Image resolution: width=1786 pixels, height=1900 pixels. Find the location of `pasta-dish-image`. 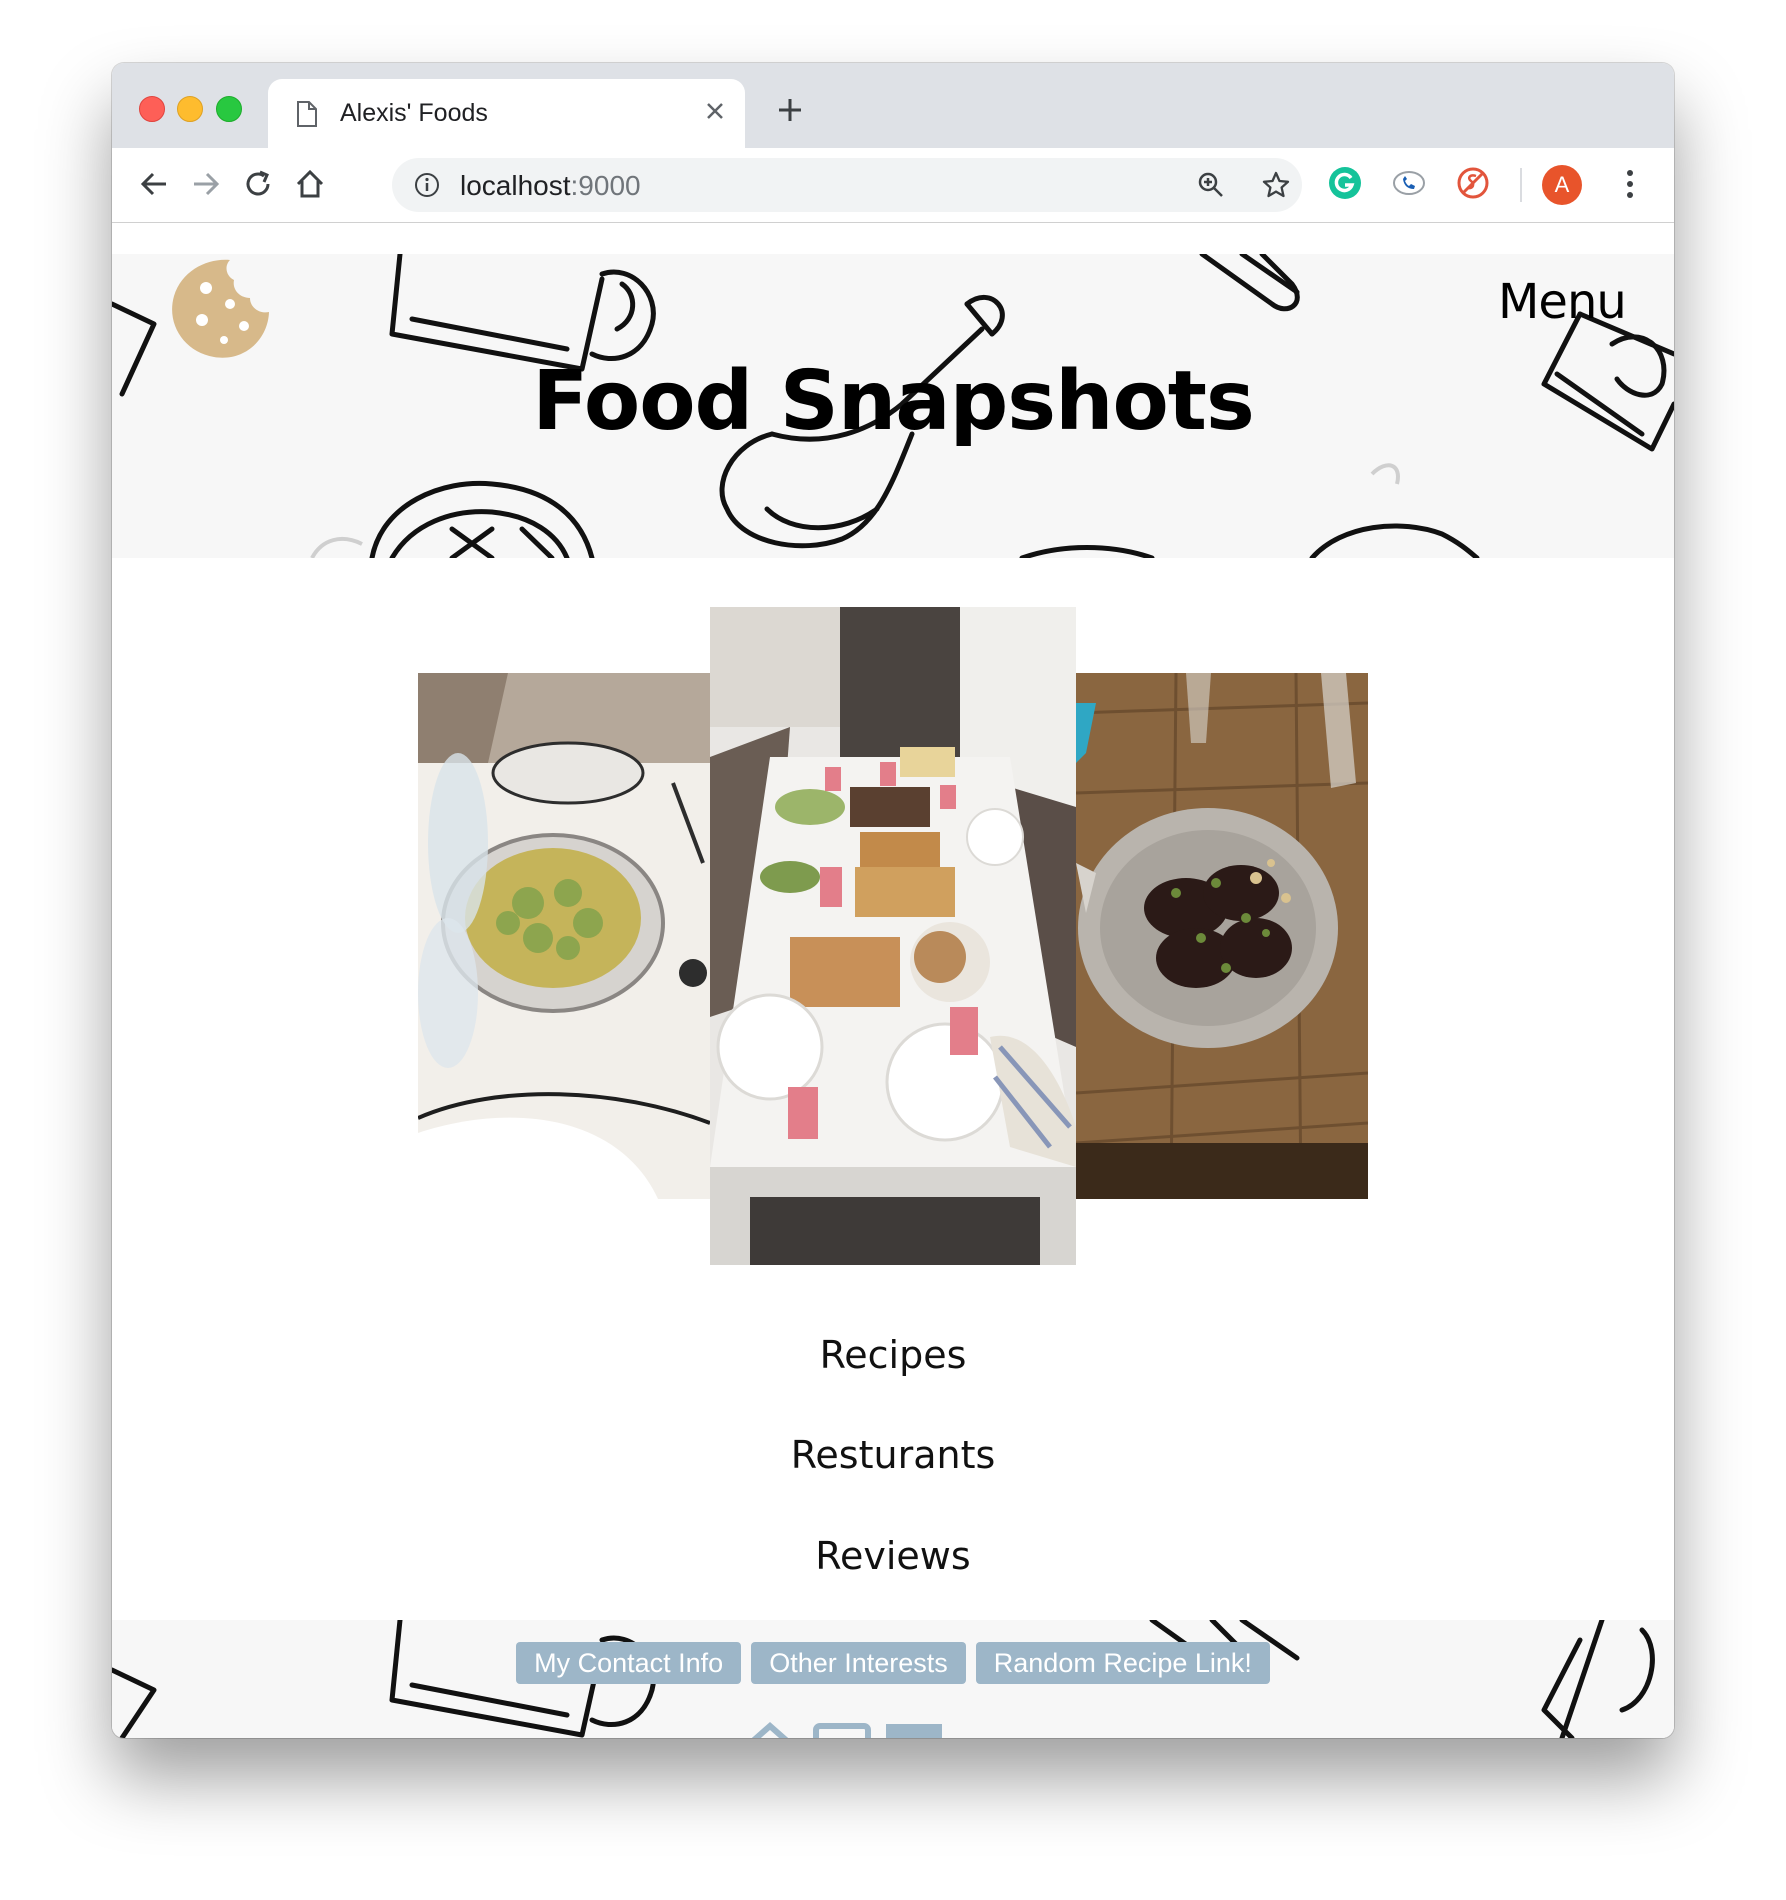

pasta-dish-image is located at coordinates (564, 936).